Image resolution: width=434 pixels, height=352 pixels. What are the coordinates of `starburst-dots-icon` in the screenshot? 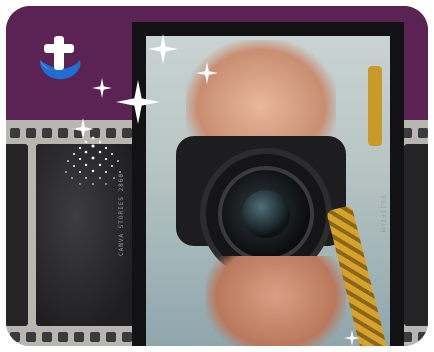 It's located at (93, 160).